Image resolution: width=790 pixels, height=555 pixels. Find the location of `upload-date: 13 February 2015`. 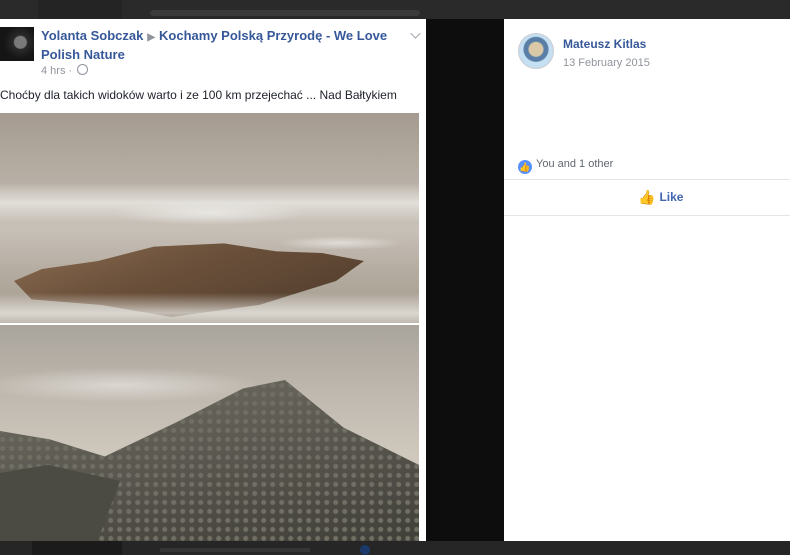

upload-date: 13 February 2015 is located at coordinates (606, 63).